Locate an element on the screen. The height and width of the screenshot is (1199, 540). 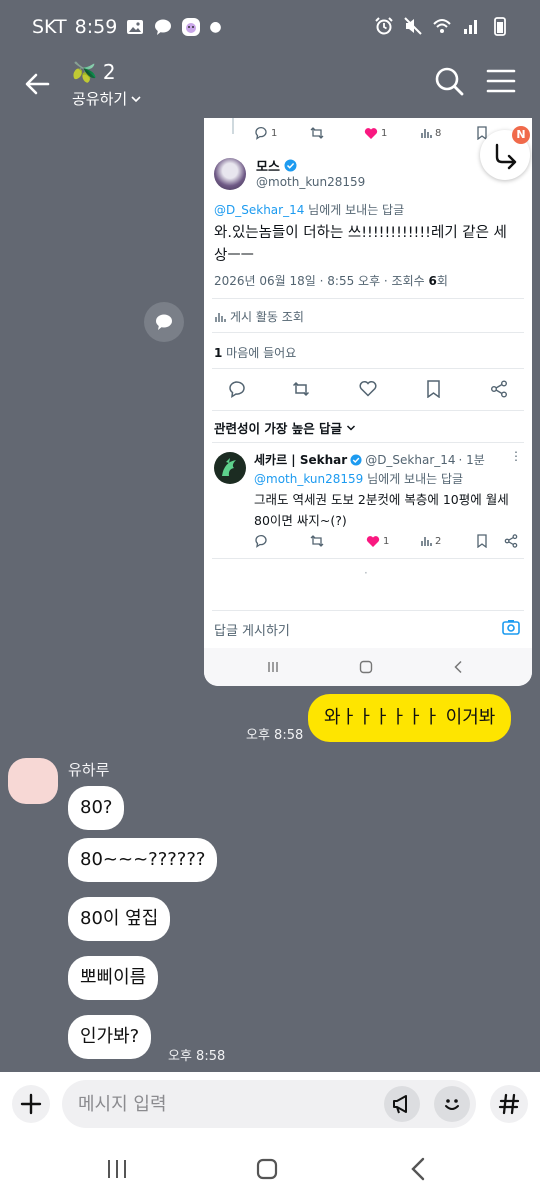
my-message-bubble: 와ㅏㅏㅏㅏㅏㅏ 이거봐 is located at coordinates (410, 718).